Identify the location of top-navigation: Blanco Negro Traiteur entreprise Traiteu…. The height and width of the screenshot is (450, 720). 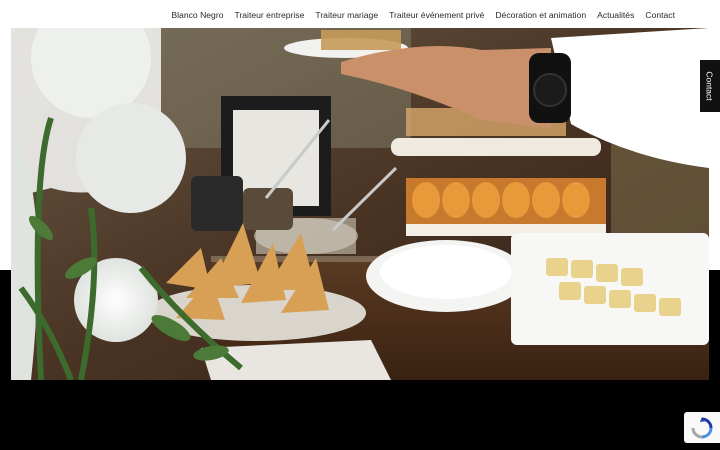
(360, 14).